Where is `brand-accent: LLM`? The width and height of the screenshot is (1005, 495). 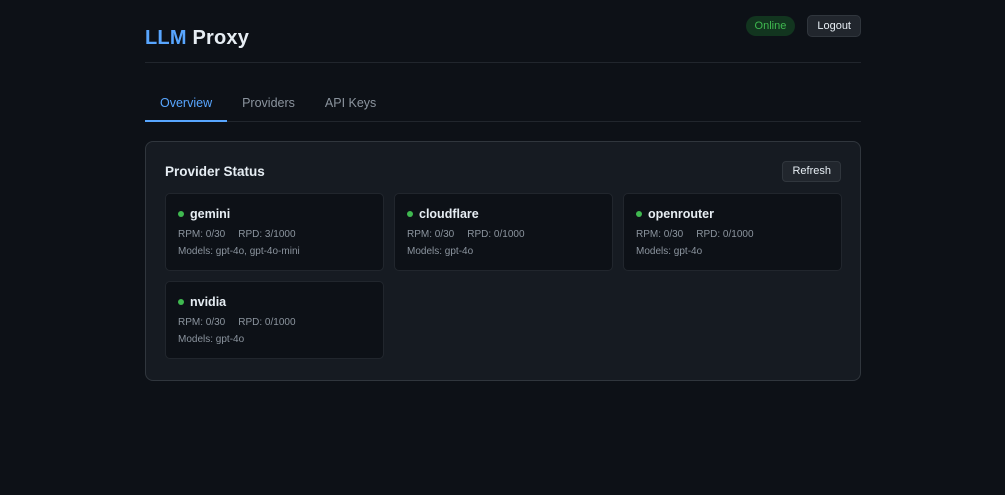
brand-accent: LLM is located at coordinates (166, 37).